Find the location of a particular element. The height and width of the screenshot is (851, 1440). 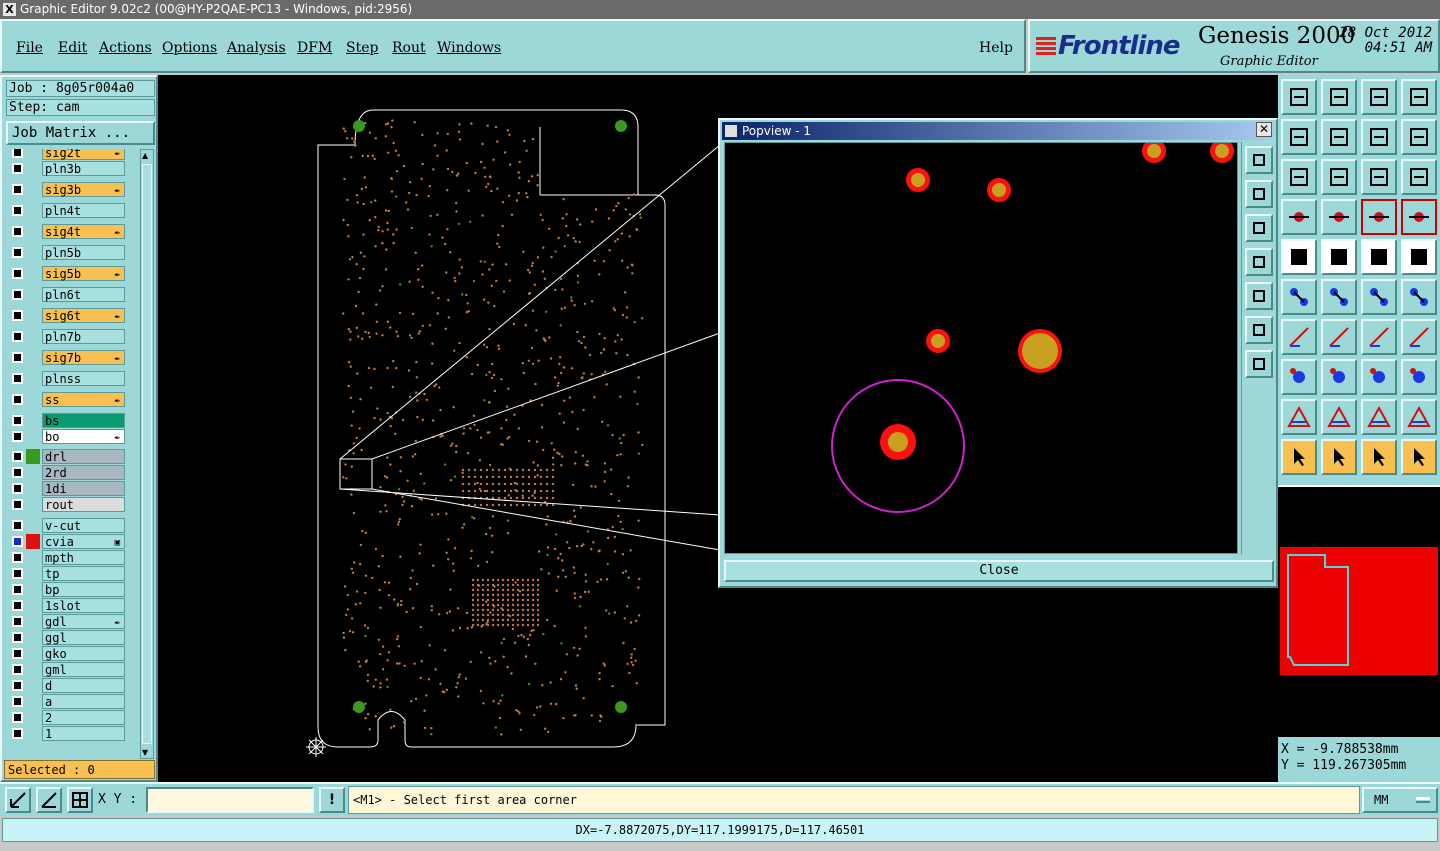

popview-pan-down-button is located at coordinates (1259, 228).